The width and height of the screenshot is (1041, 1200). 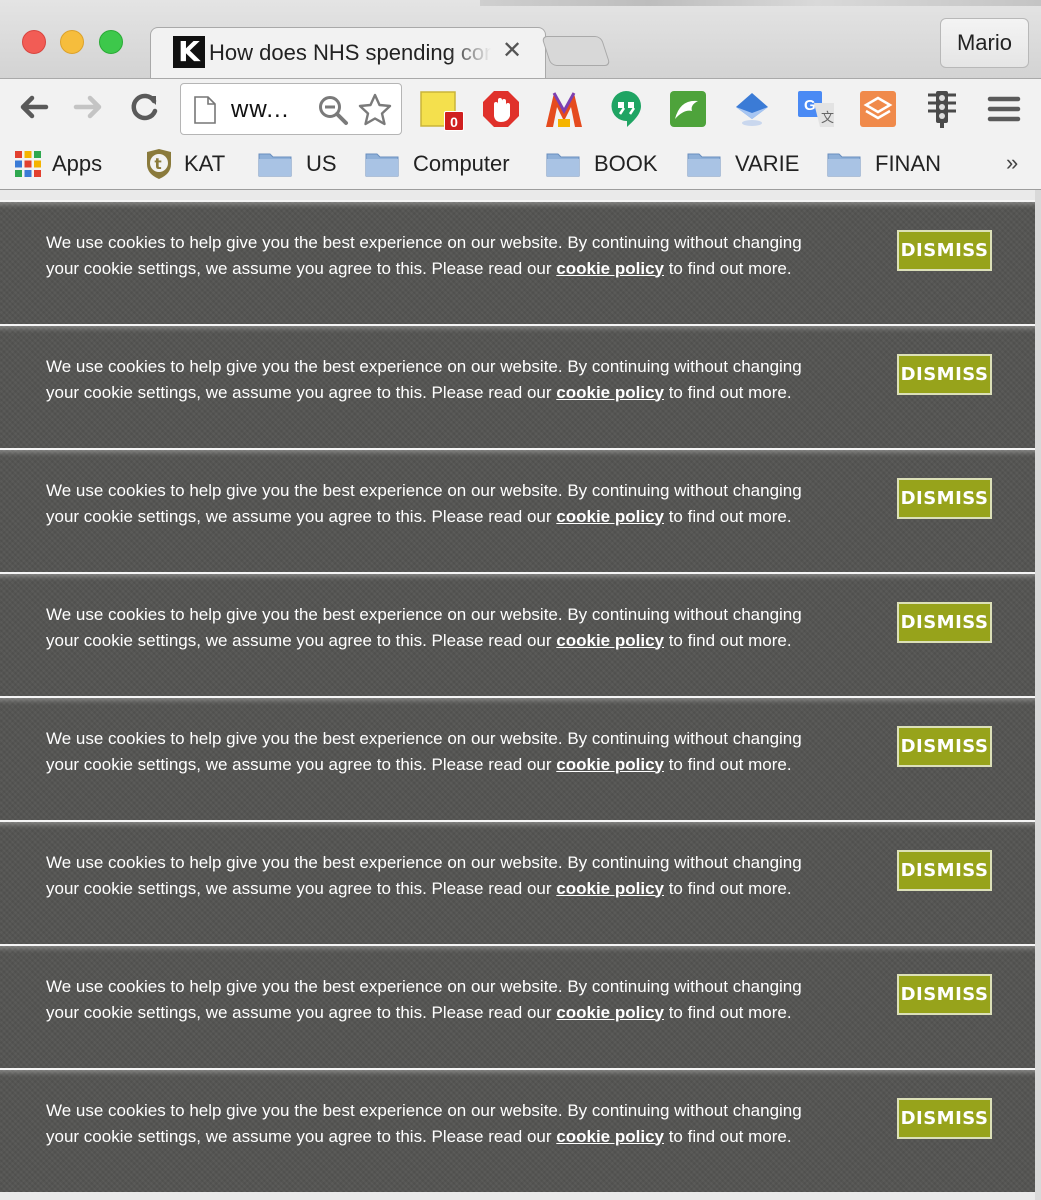 I want to click on m-extension, so click(x=564, y=109).